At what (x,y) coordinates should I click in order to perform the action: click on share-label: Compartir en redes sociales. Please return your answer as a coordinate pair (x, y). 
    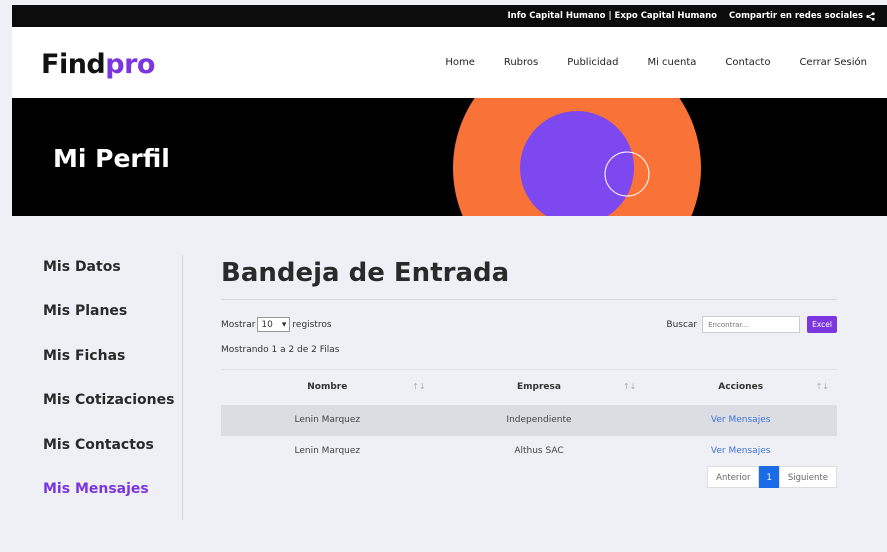
    Looking at the image, I should click on (796, 16).